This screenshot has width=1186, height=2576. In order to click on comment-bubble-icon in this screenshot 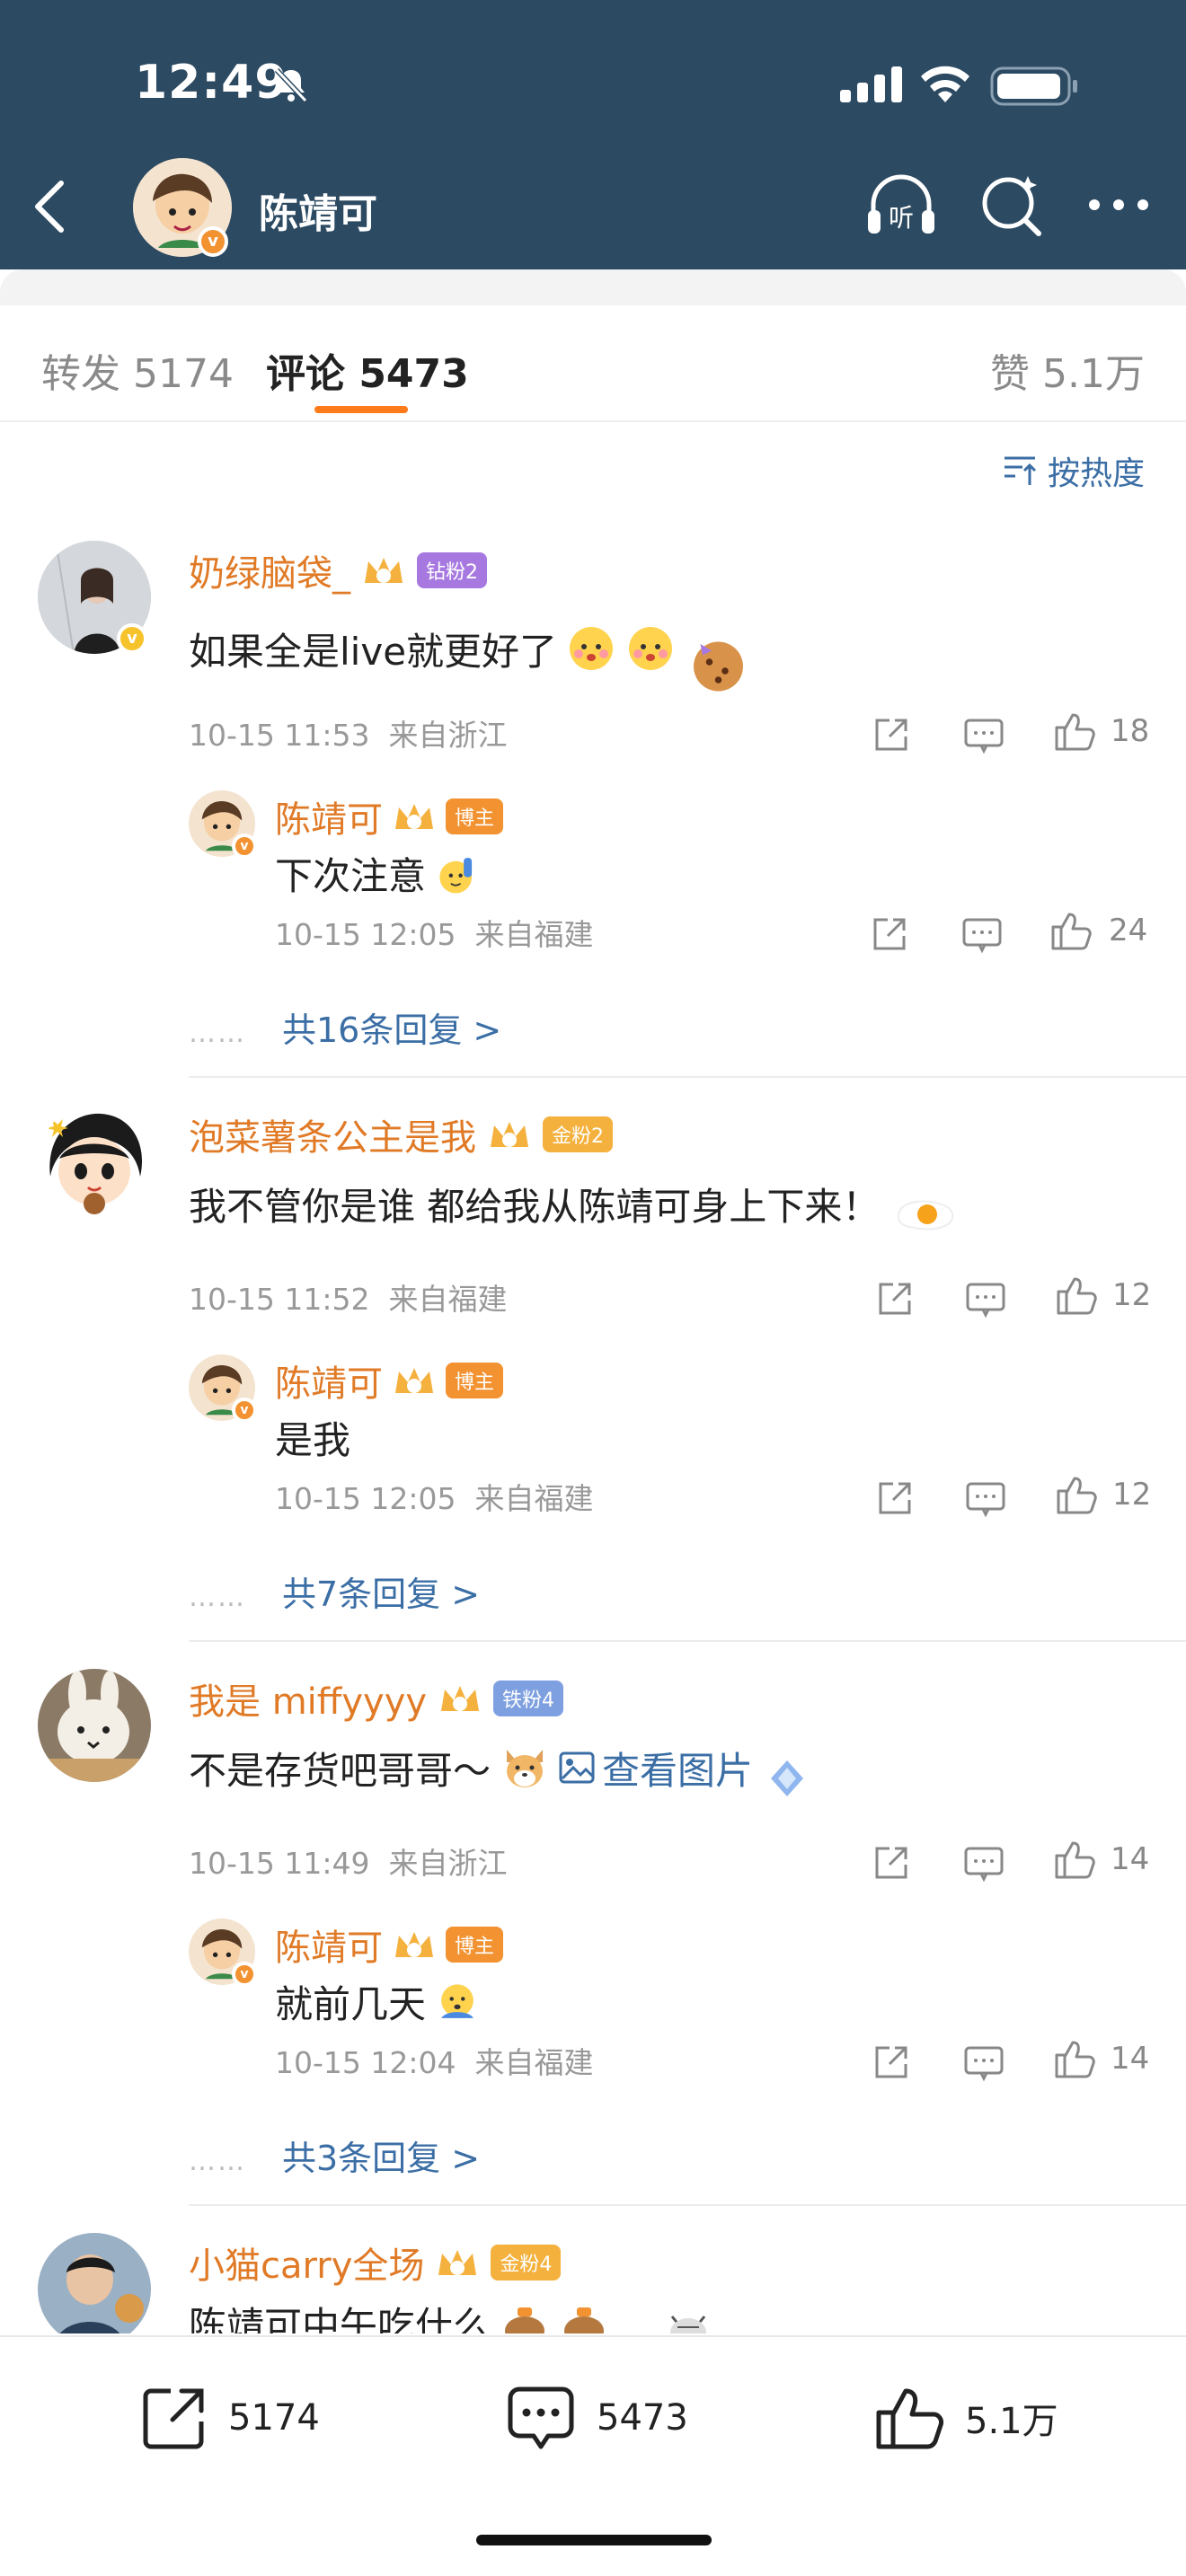, I will do `click(541, 2417)`.